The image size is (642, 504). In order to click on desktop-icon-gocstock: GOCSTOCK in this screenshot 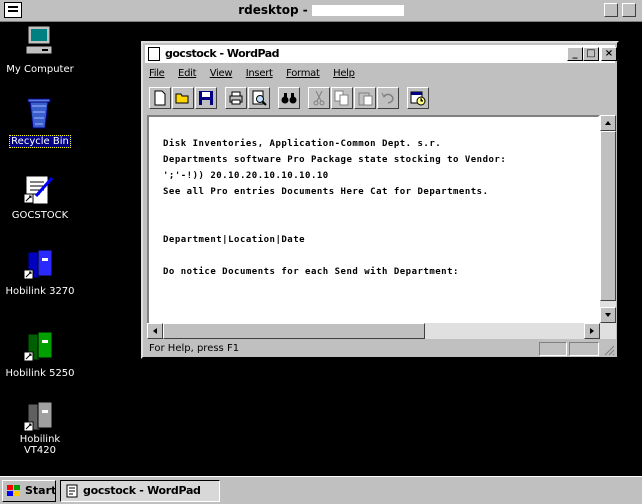, I will do `click(40, 197)`.